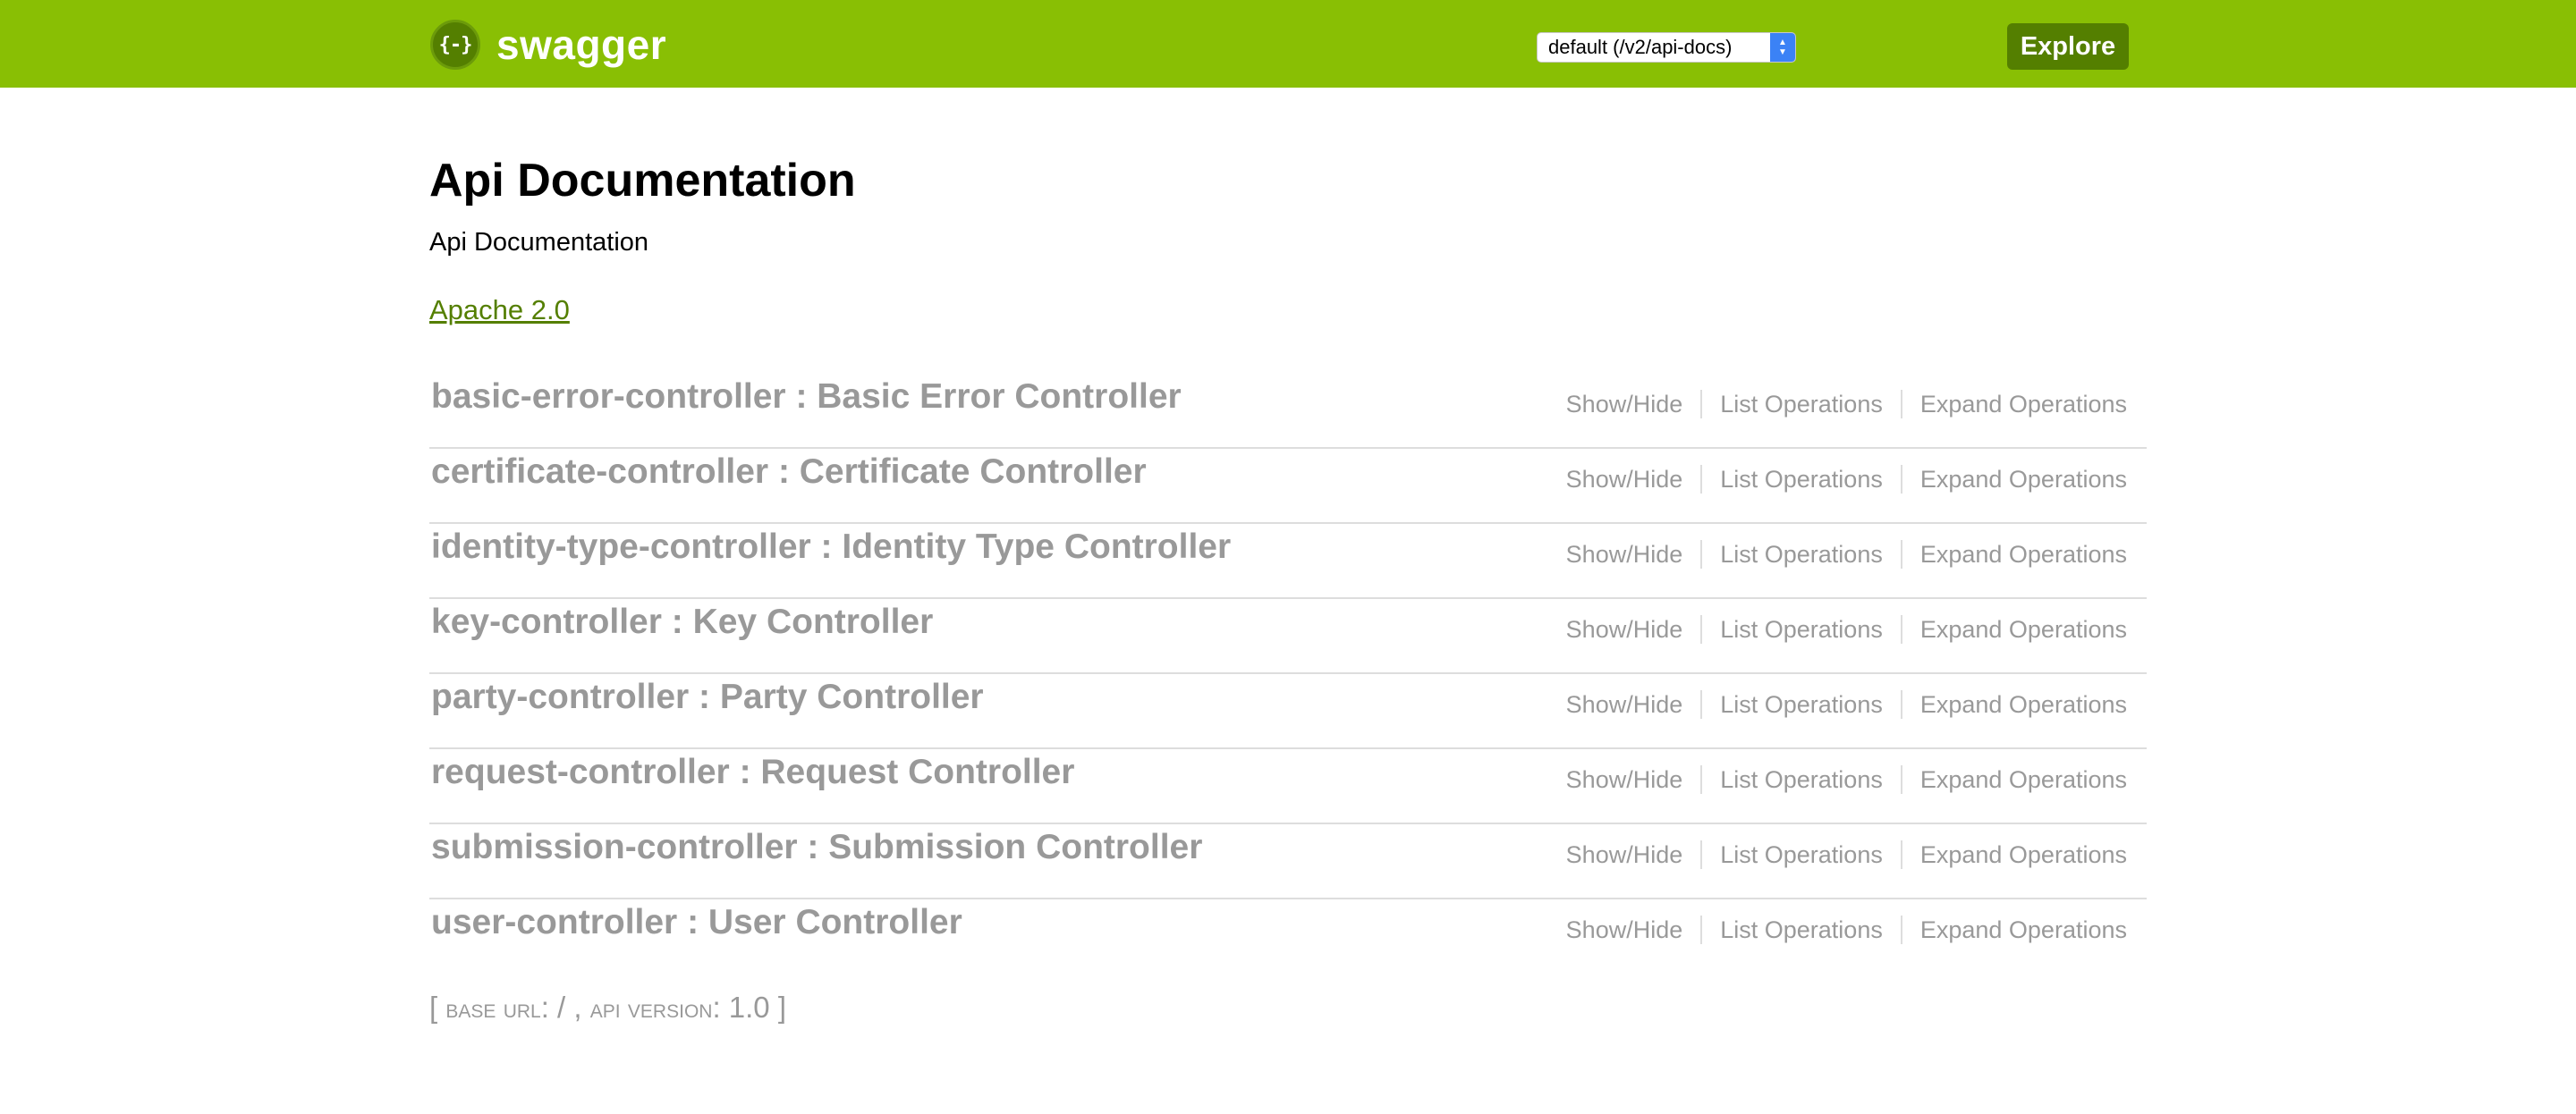 Image resolution: width=2576 pixels, height=1114 pixels. I want to click on footer-open-bracket: [, so click(433, 1008).